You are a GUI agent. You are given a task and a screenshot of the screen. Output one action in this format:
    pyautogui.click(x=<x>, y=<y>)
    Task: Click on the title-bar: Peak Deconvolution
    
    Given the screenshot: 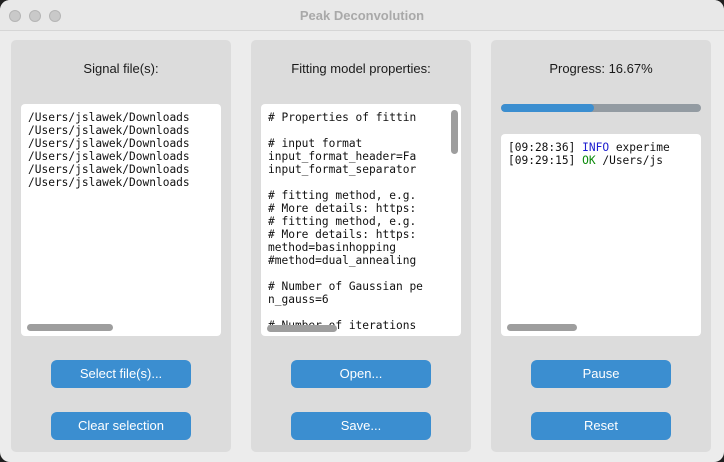 What is the action you would take?
    pyautogui.click(x=362, y=15)
    